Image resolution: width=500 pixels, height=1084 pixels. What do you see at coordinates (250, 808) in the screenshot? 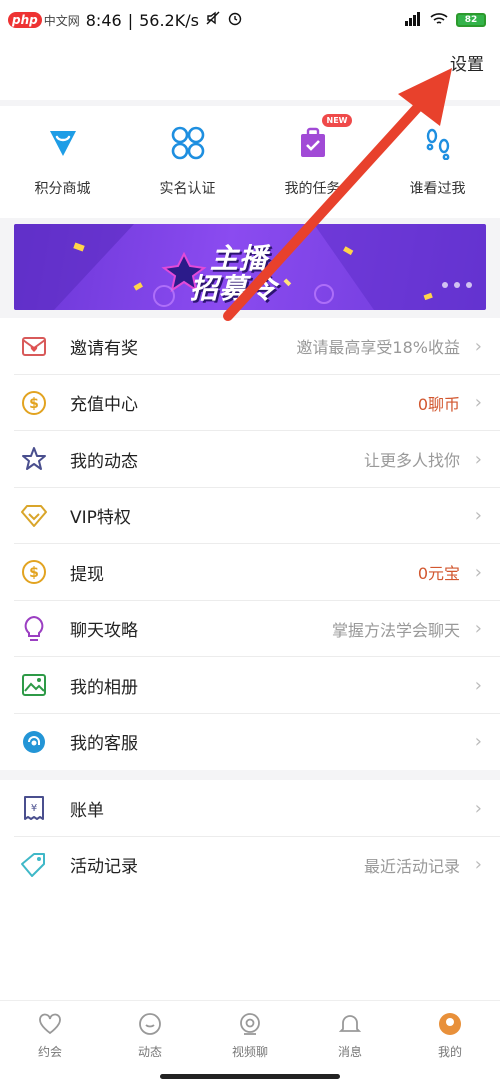
I see `list-item-bill: ¥ 账单 ›` at bounding box center [250, 808].